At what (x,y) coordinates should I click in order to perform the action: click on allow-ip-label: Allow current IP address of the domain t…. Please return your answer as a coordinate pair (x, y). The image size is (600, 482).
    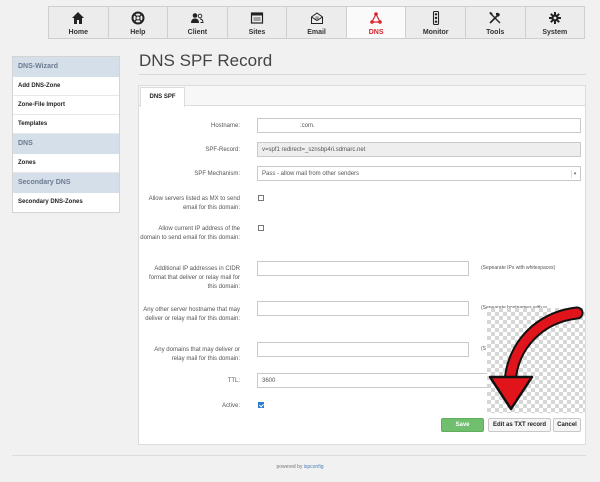
    Looking at the image, I should click on (190, 233).